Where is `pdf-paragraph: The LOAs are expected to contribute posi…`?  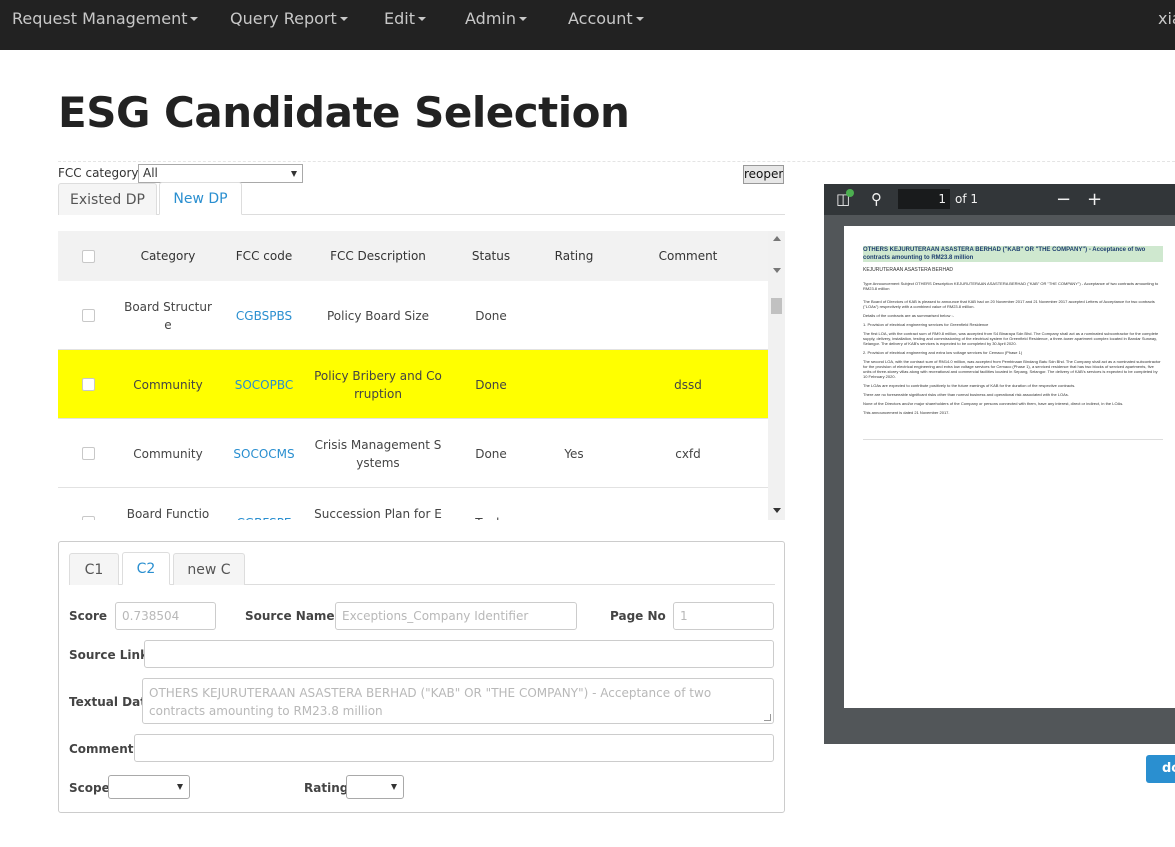
pdf-paragraph: The LOAs are expected to contribute posi… is located at coordinates (969, 385).